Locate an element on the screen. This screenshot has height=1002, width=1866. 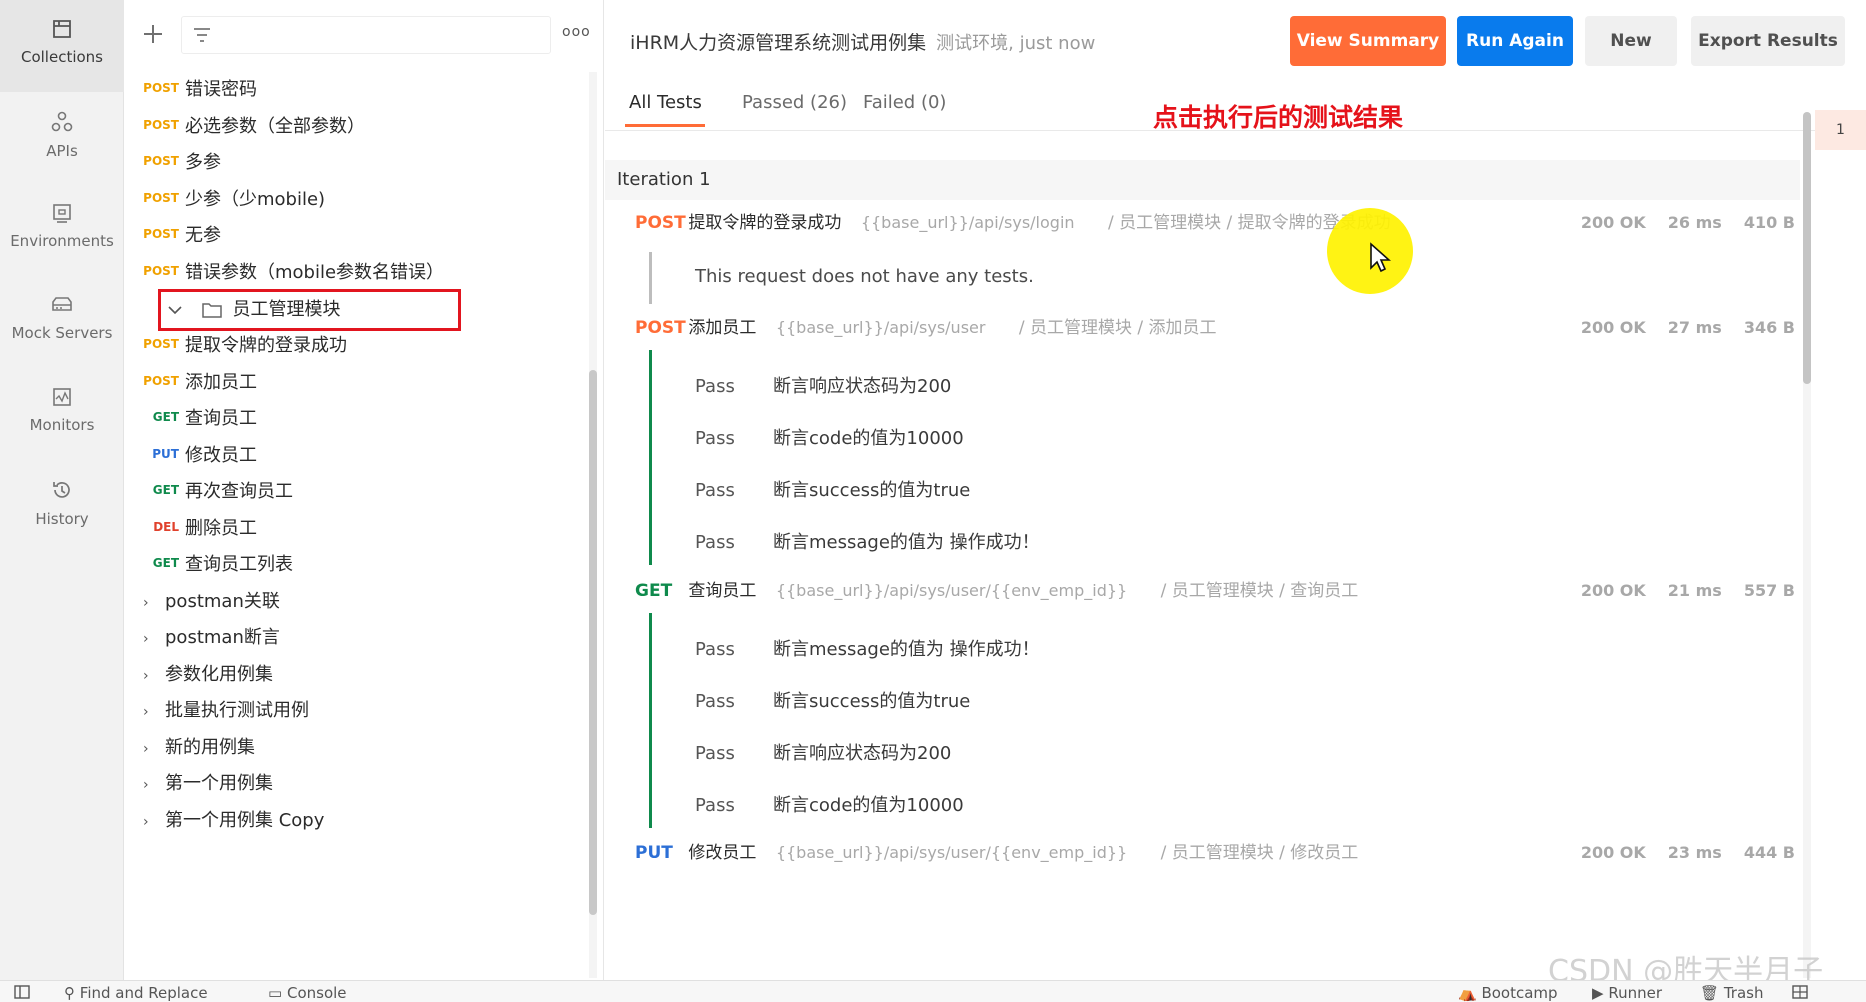
tree-item: DEL 删除员工 is located at coordinates (360, 529).